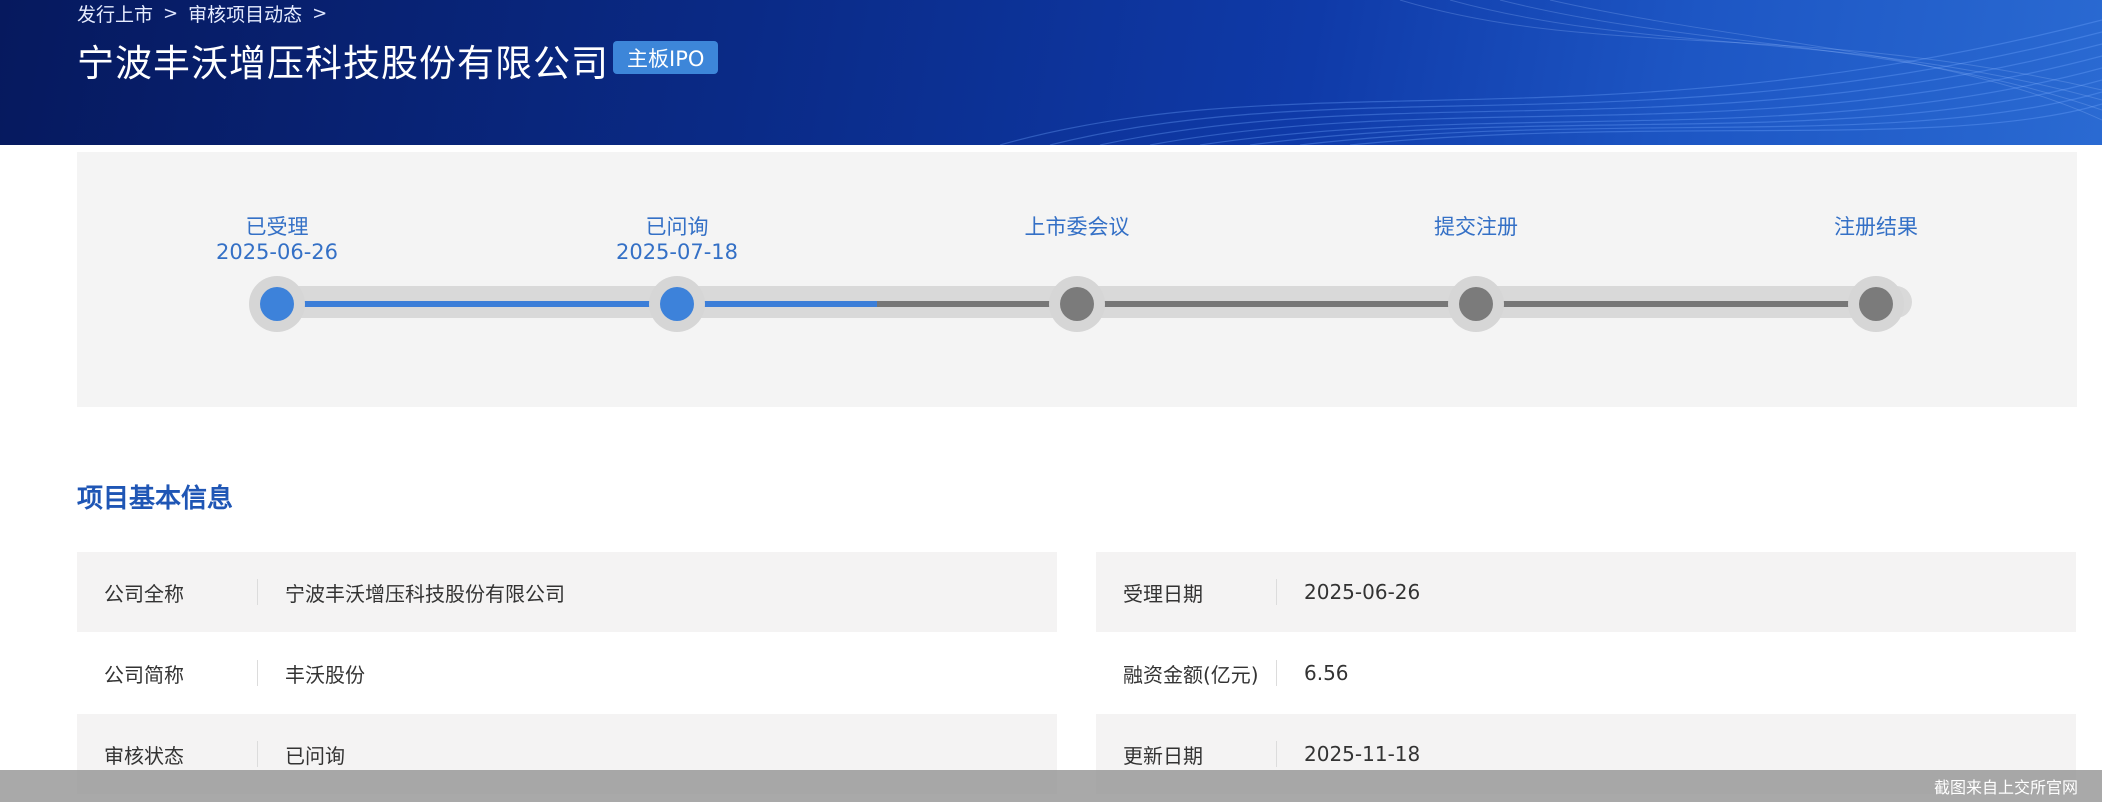 Image resolution: width=2102 pixels, height=802 pixels. I want to click on info-label: 融资金额(亿元), so click(1191, 674).